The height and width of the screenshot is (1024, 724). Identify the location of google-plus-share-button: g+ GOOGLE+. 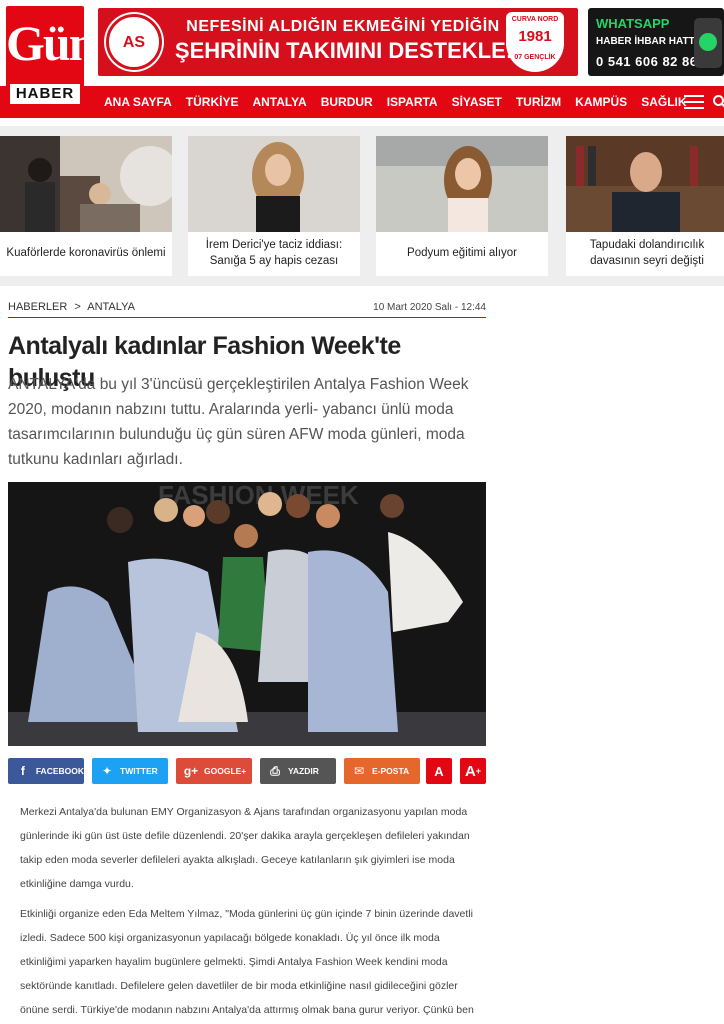
(214, 771).